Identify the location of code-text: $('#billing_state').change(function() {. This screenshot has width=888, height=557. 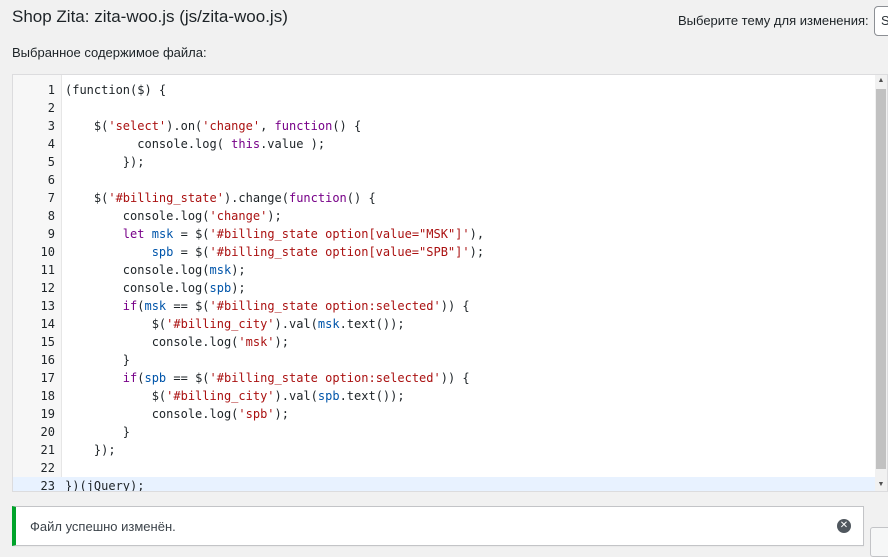
(220, 198).